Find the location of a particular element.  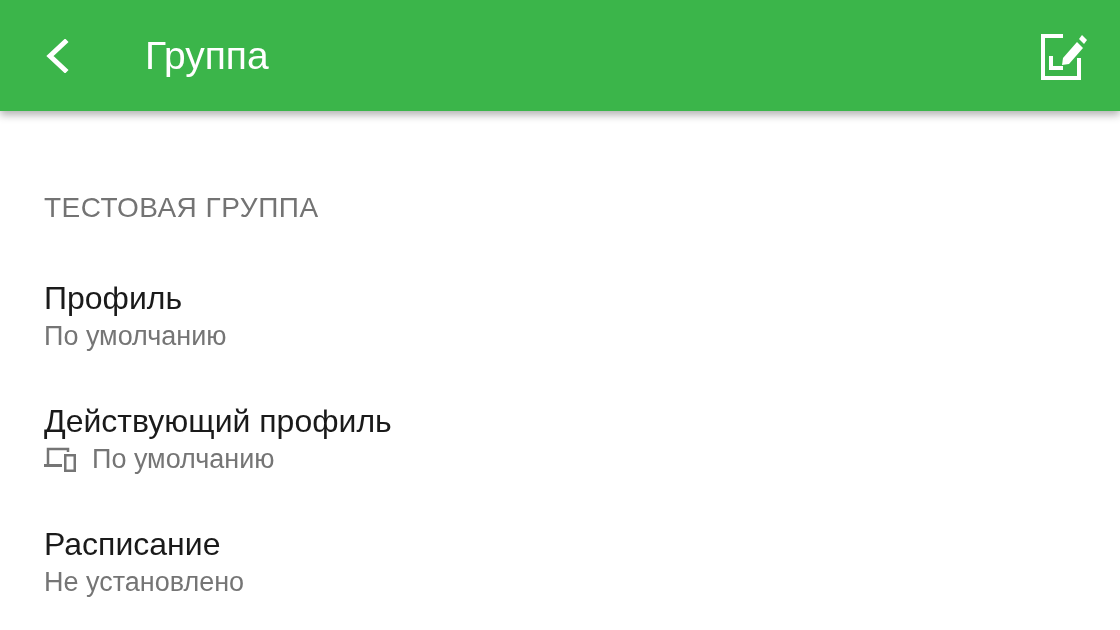

back-button is located at coordinates (57, 55).